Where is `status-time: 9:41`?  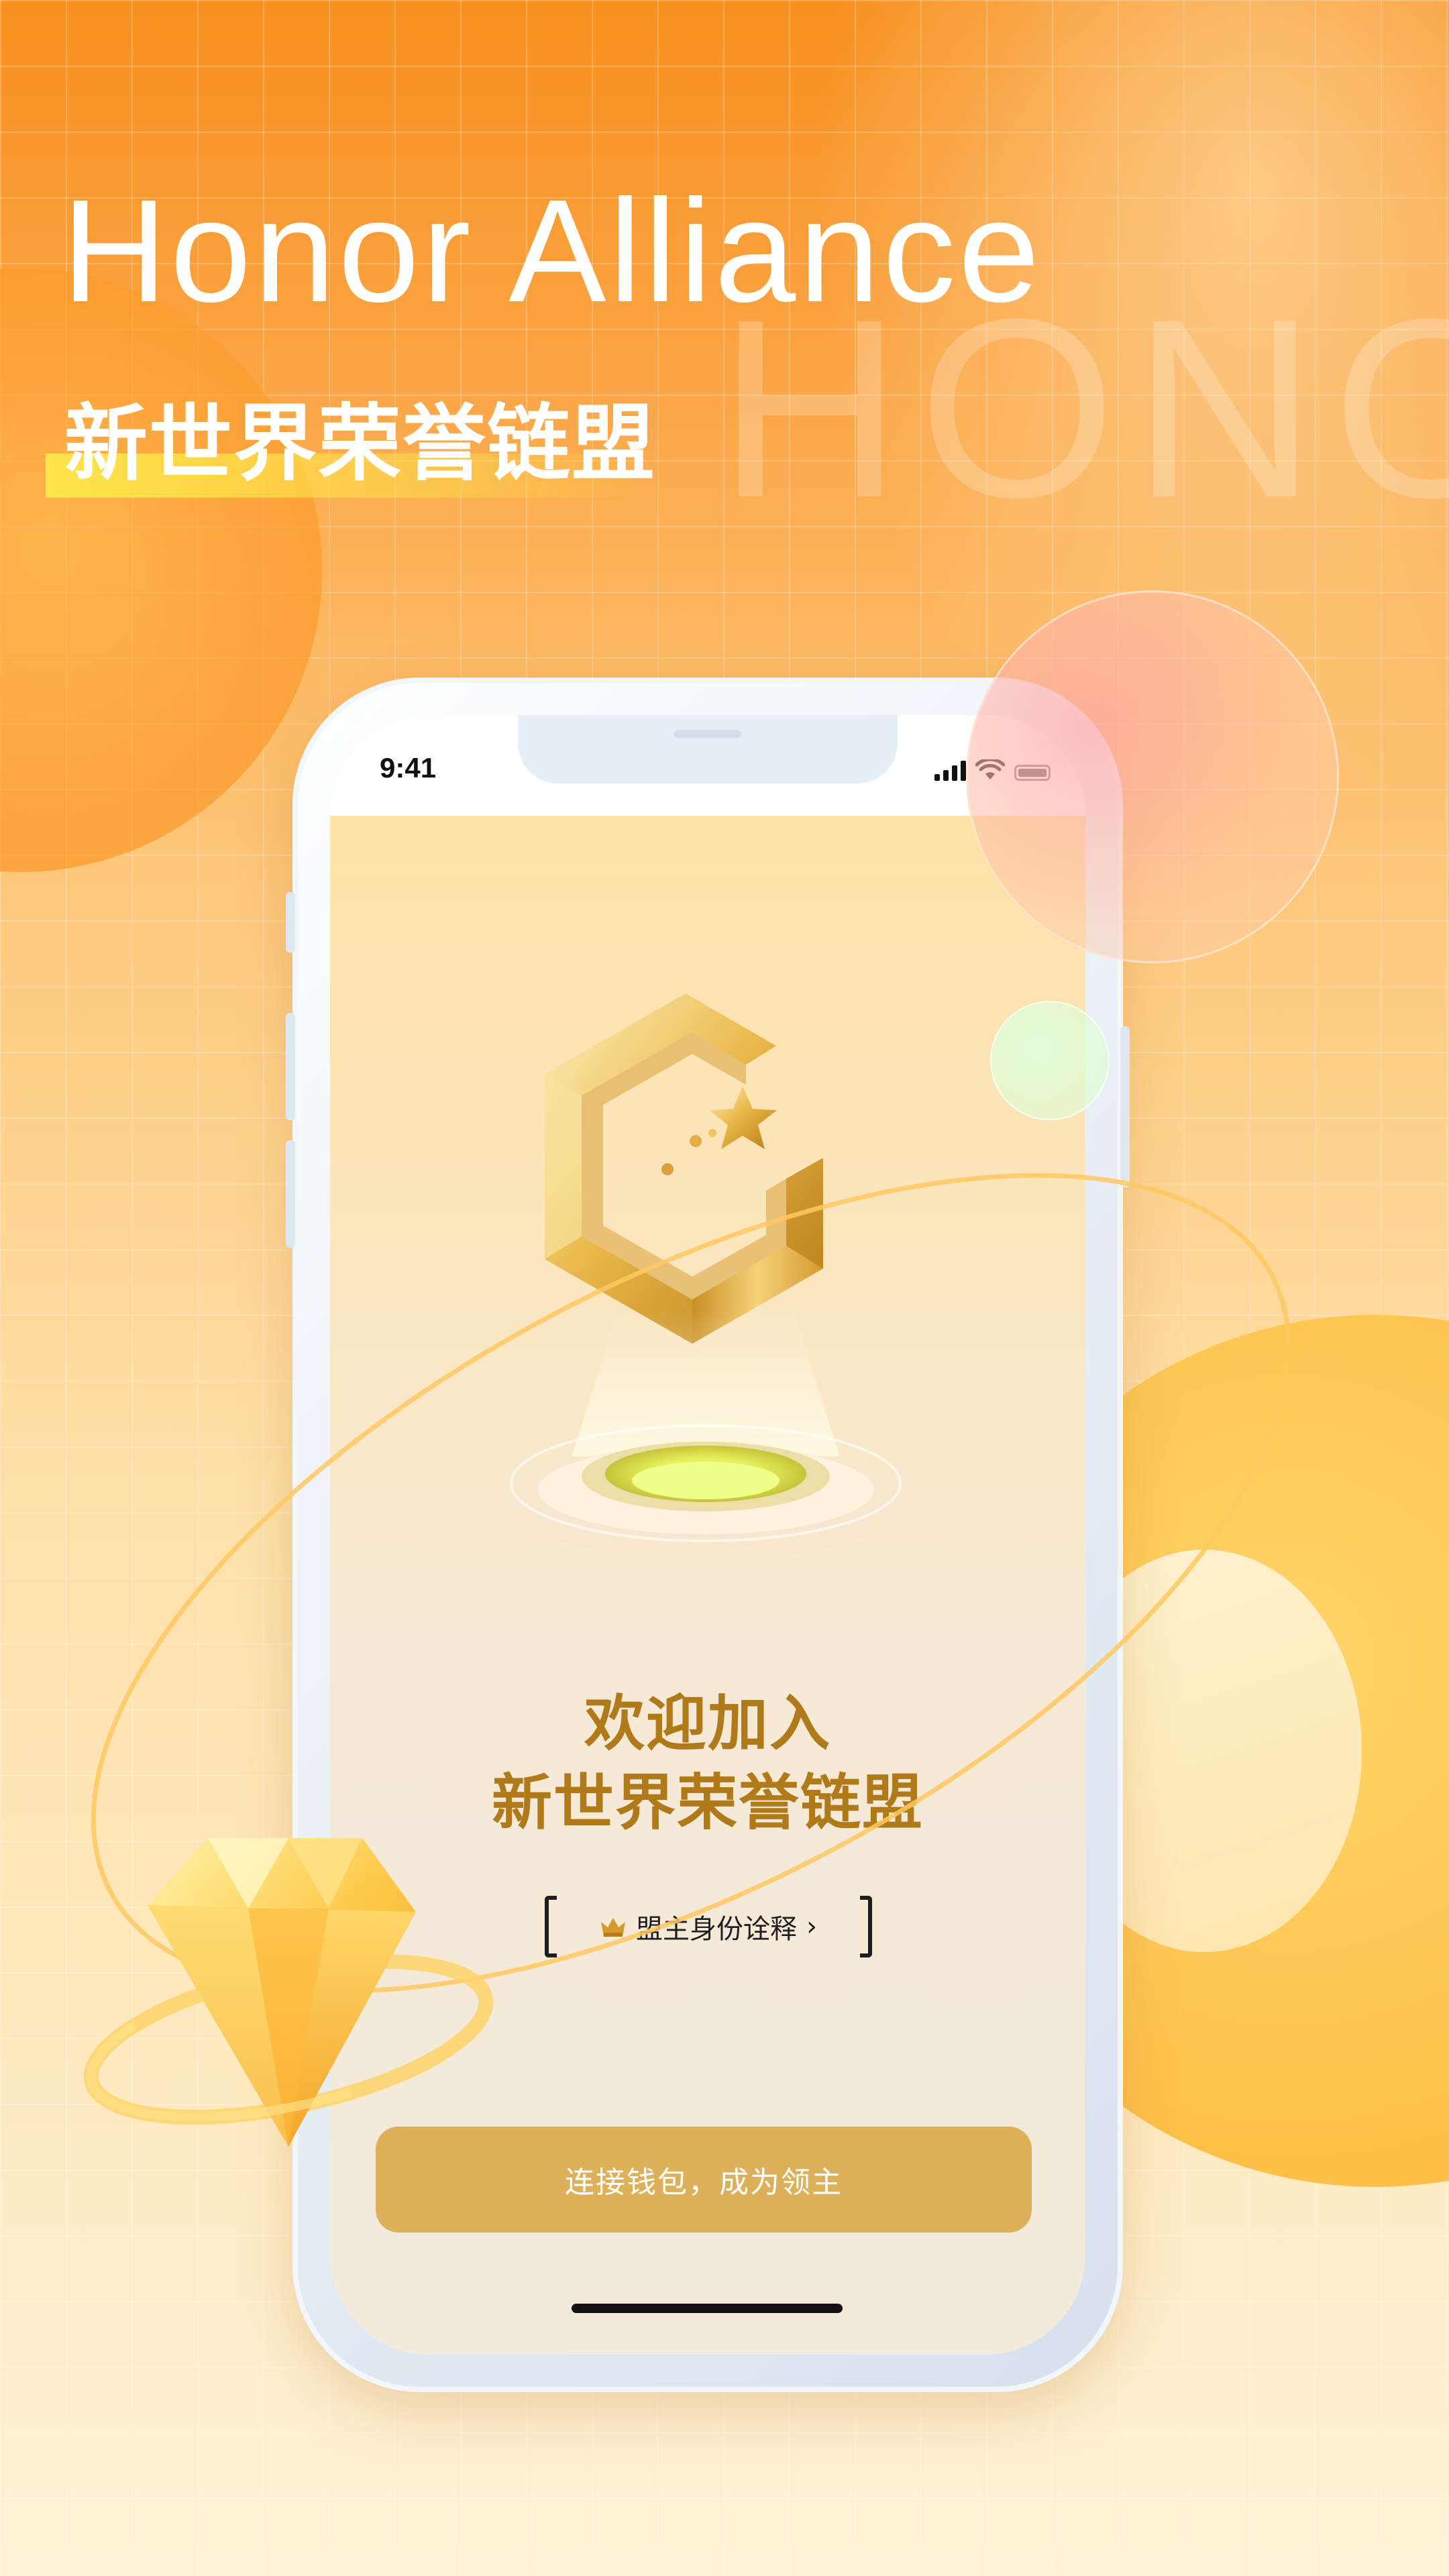 status-time: 9:41 is located at coordinates (408, 768).